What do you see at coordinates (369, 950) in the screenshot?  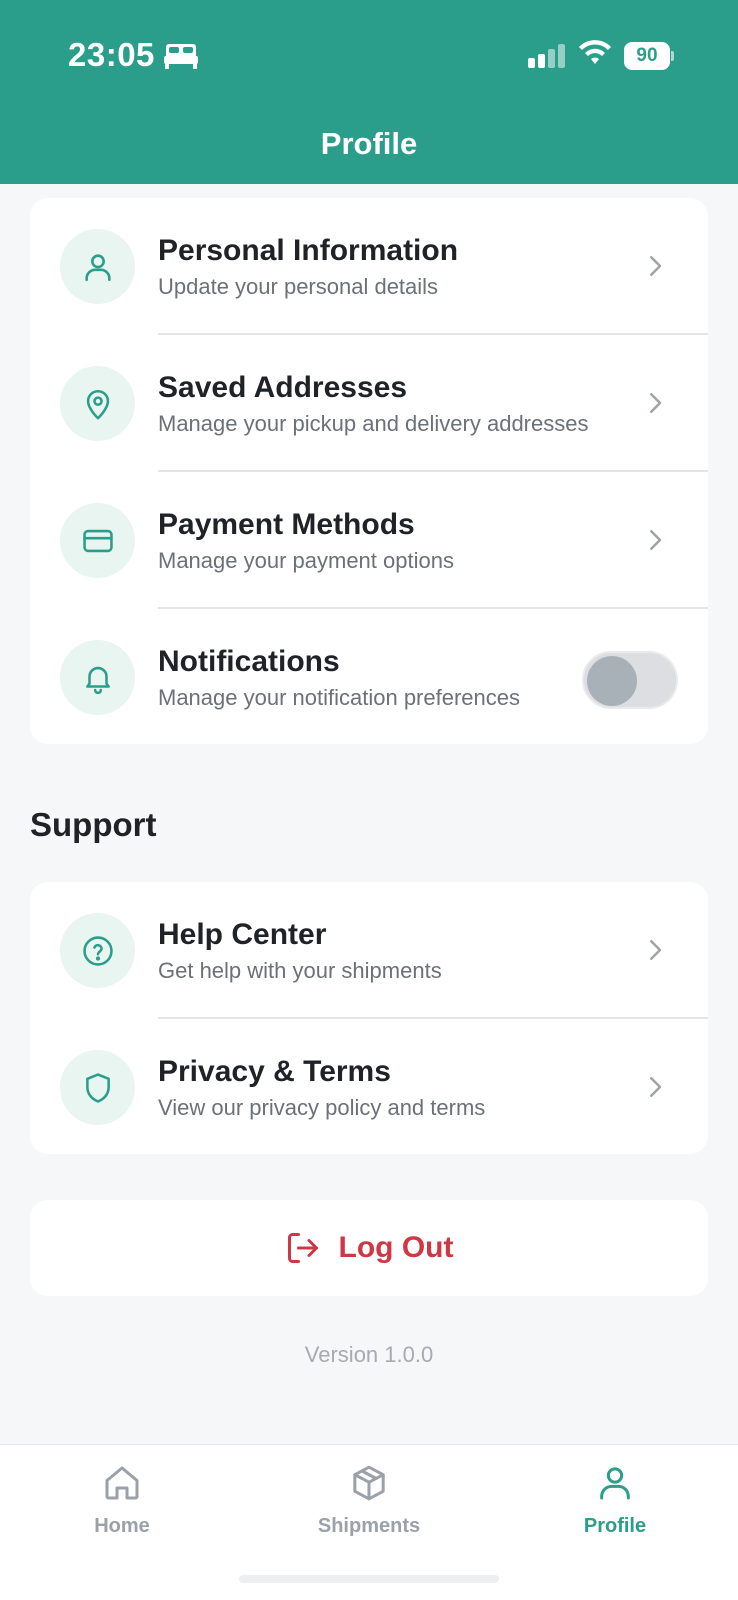 I see `help-center-row: Help Center Get help with your shipments` at bounding box center [369, 950].